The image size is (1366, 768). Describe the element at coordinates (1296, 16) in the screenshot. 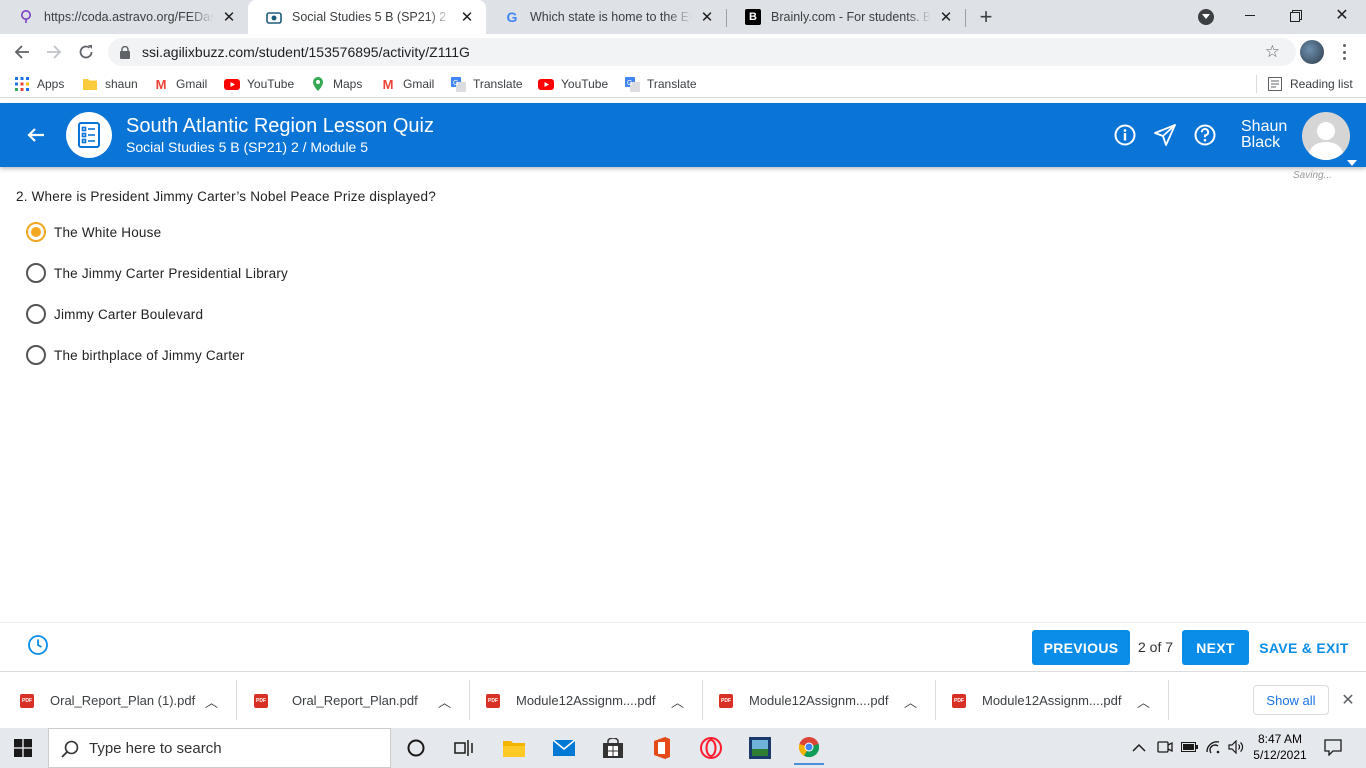

I see `restore-icon` at that location.